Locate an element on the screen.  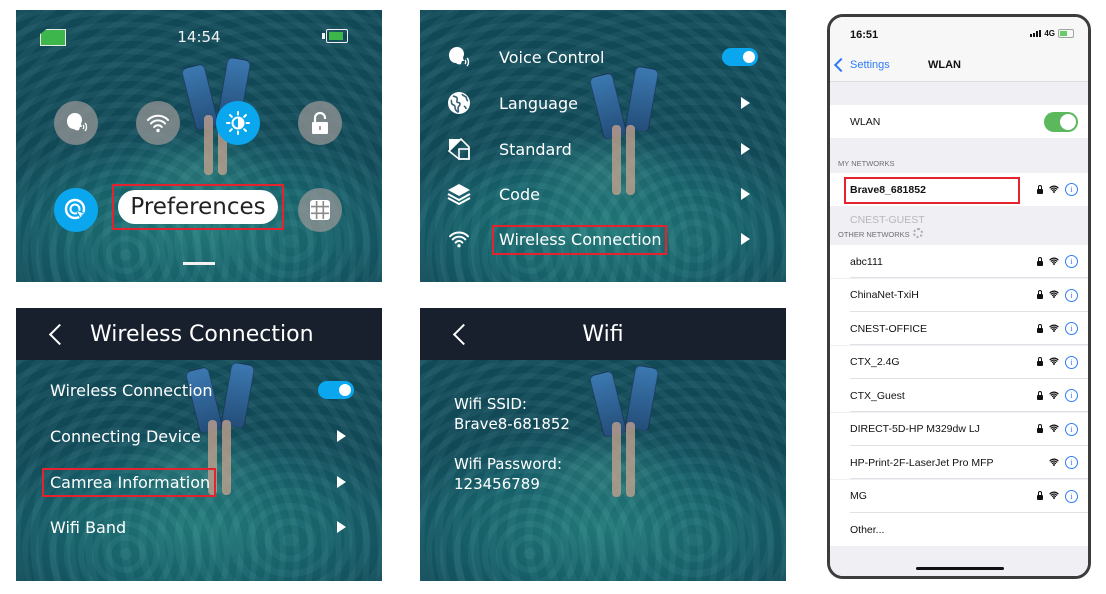
phone-battery-icon is located at coordinates (1066, 33).